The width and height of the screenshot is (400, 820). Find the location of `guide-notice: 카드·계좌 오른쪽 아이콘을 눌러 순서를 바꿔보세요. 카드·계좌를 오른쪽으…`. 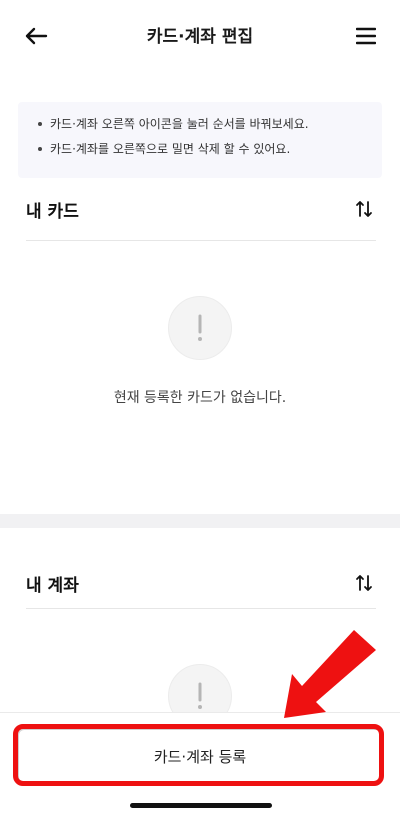

guide-notice: 카드·계좌 오른쪽 아이콘을 눌러 순서를 바꿔보세요. 카드·계좌를 오른쪽으… is located at coordinates (200, 140).